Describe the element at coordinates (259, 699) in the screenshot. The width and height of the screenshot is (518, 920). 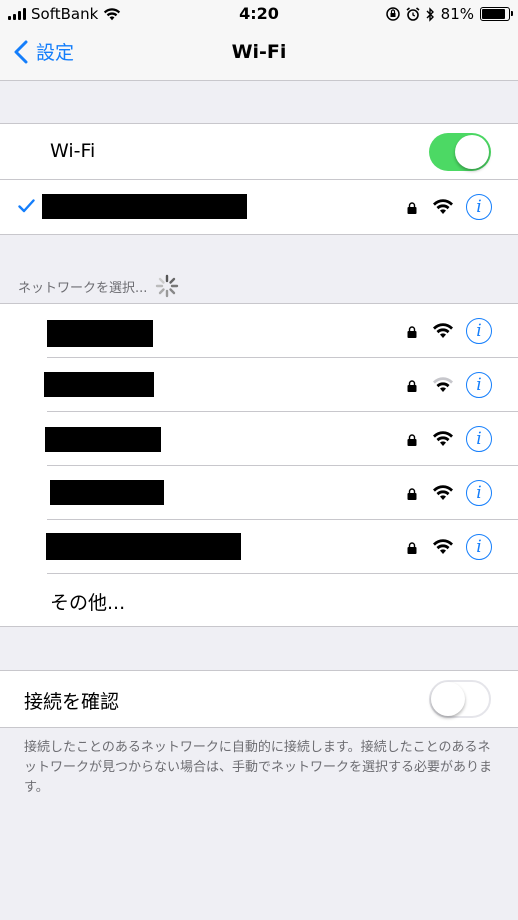
I see `ask-join-group: 接続を確認` at that location.